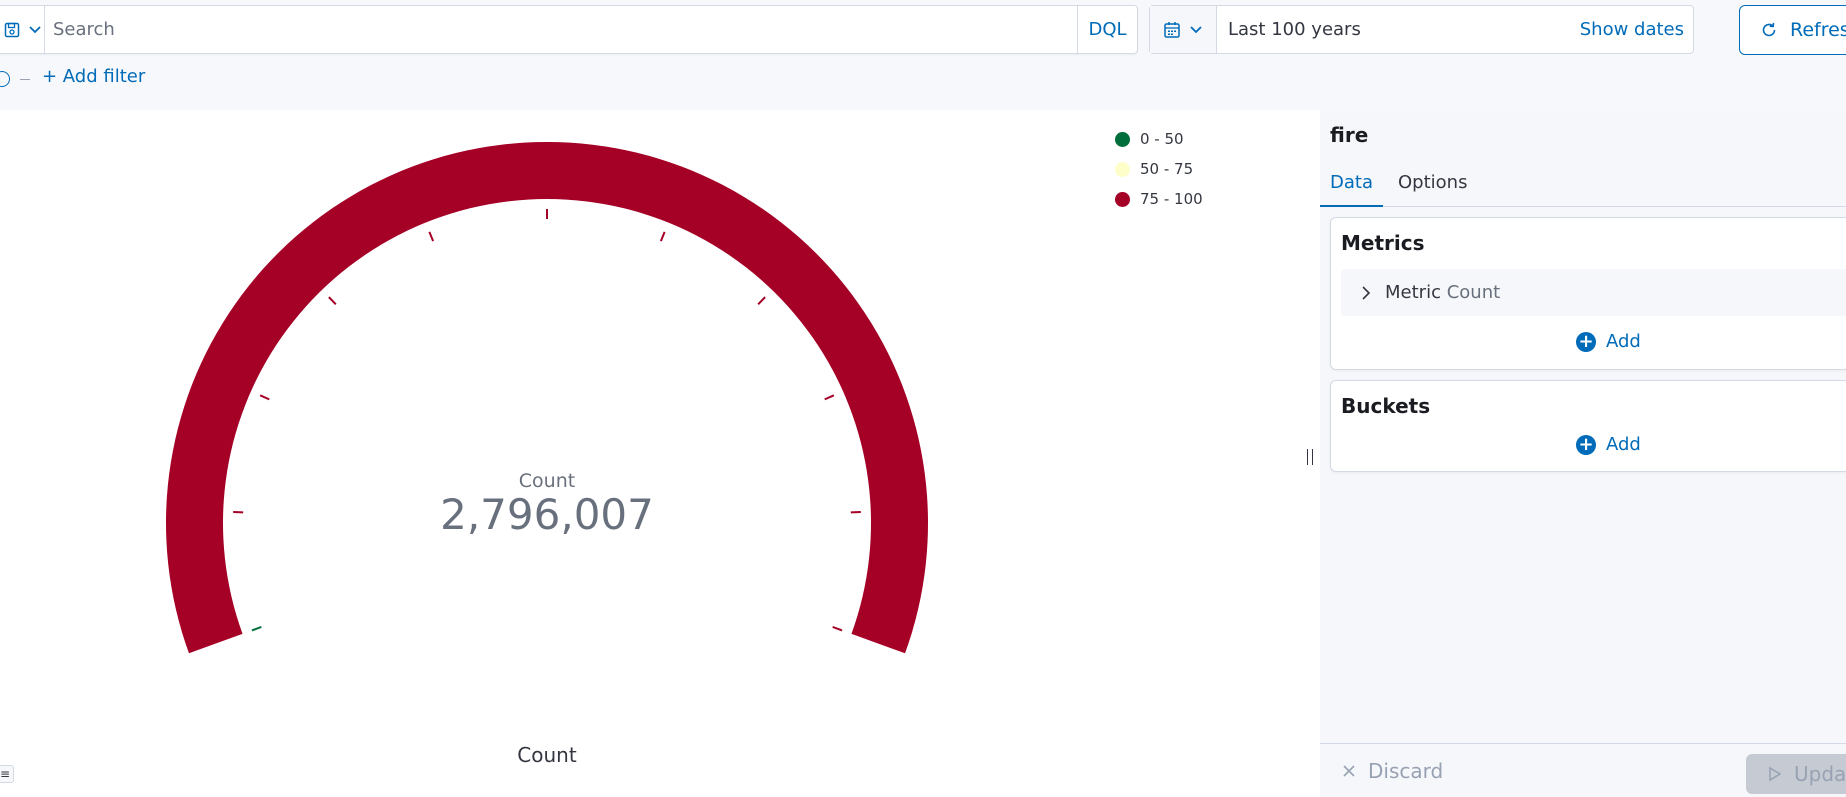 The image size is (1846, 797). I want to click on legend-label: 50 - 75, so click(1167, 169).